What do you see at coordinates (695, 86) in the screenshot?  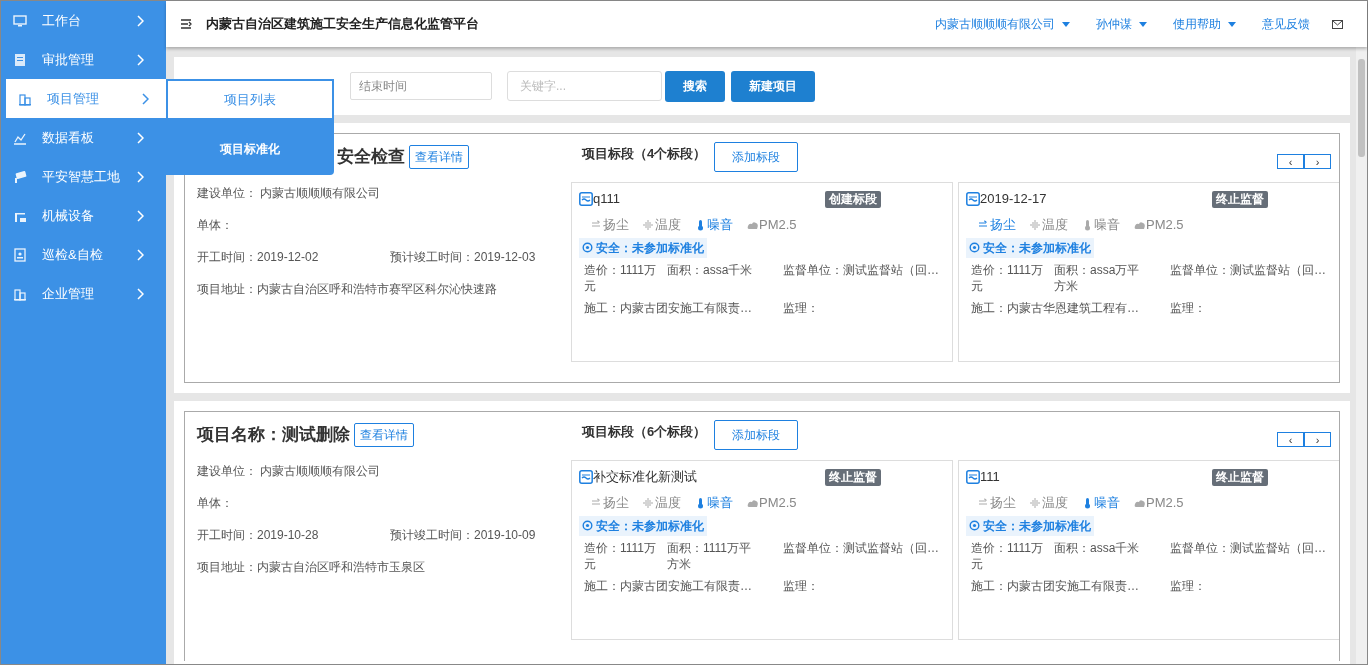 I see `search-button: 搜索` at bounding box center [695, 86].